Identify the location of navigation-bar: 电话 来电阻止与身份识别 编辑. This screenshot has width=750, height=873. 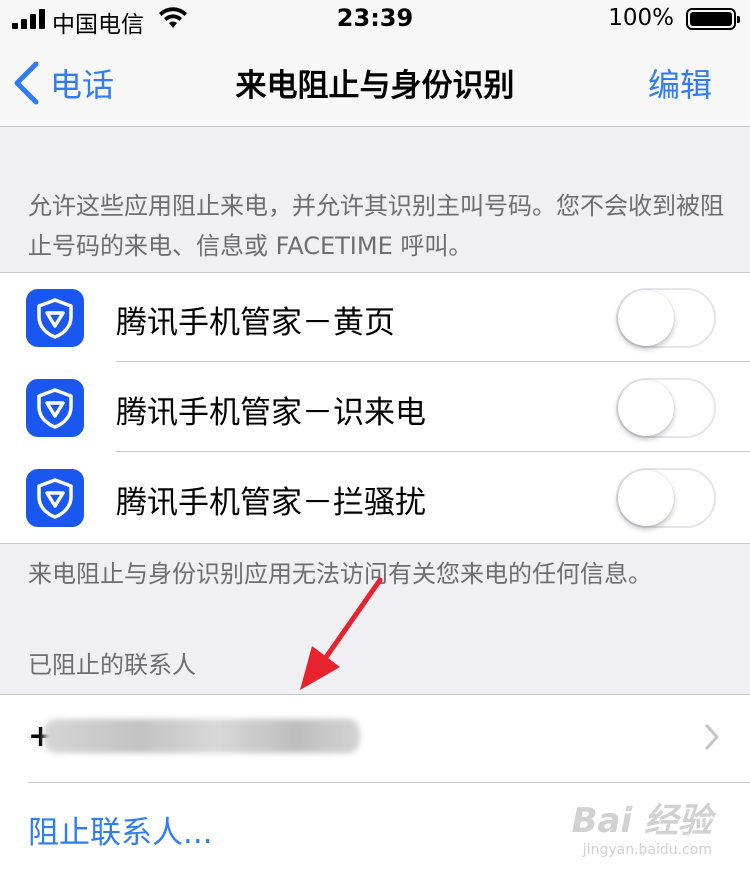
(375, 83).